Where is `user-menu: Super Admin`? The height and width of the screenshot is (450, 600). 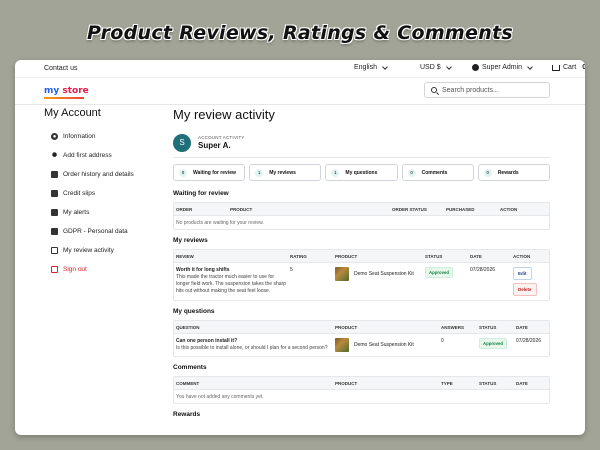
user-menu: Super Admin is located at coordinates (506, 67).